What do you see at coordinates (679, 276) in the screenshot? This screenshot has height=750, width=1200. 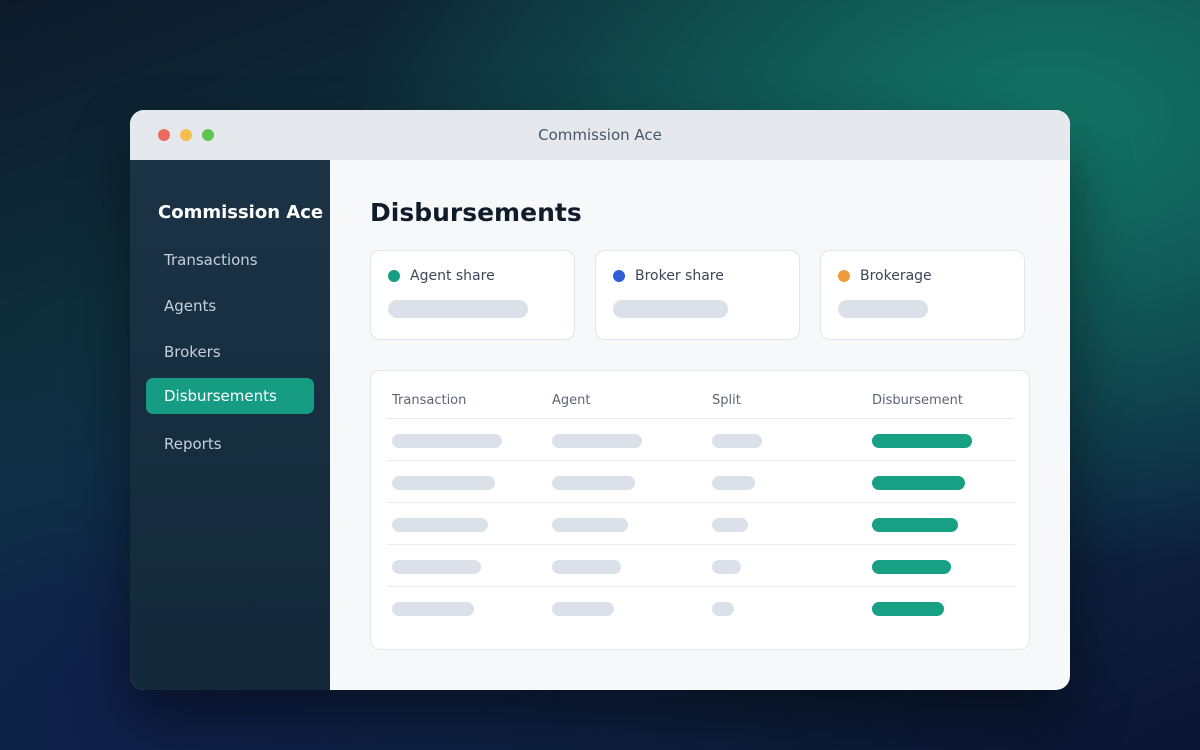 I see `card-label: Broker share` at bounding box center [679, 276].